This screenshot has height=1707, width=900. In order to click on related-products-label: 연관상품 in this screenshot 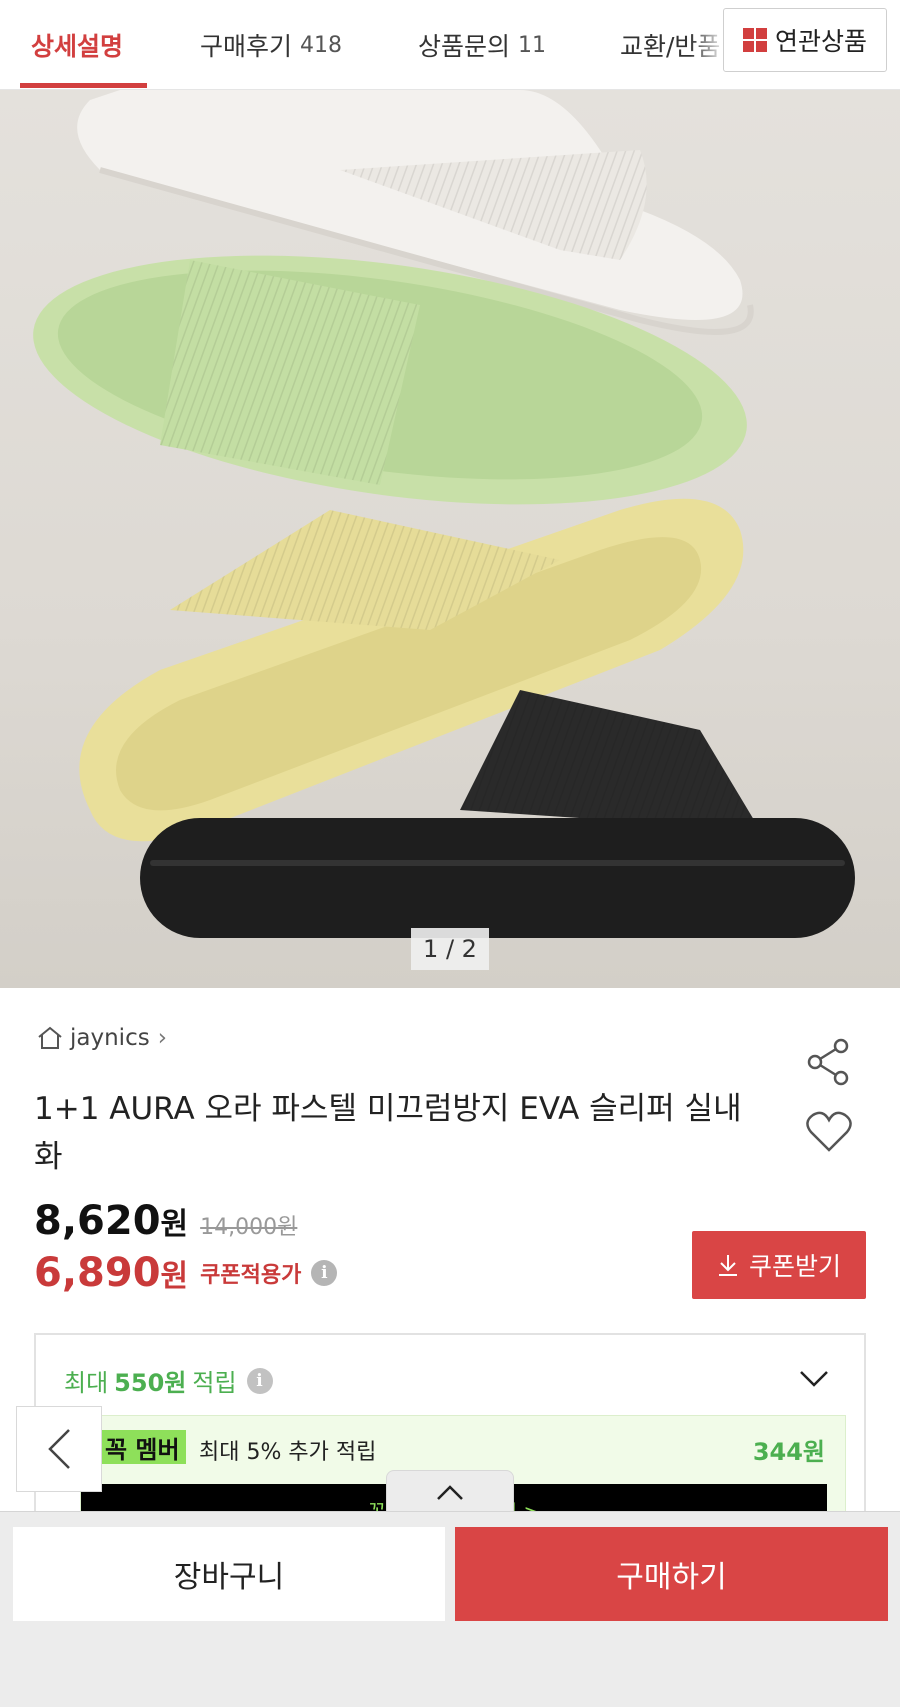, I will do `click(820, 41)`.